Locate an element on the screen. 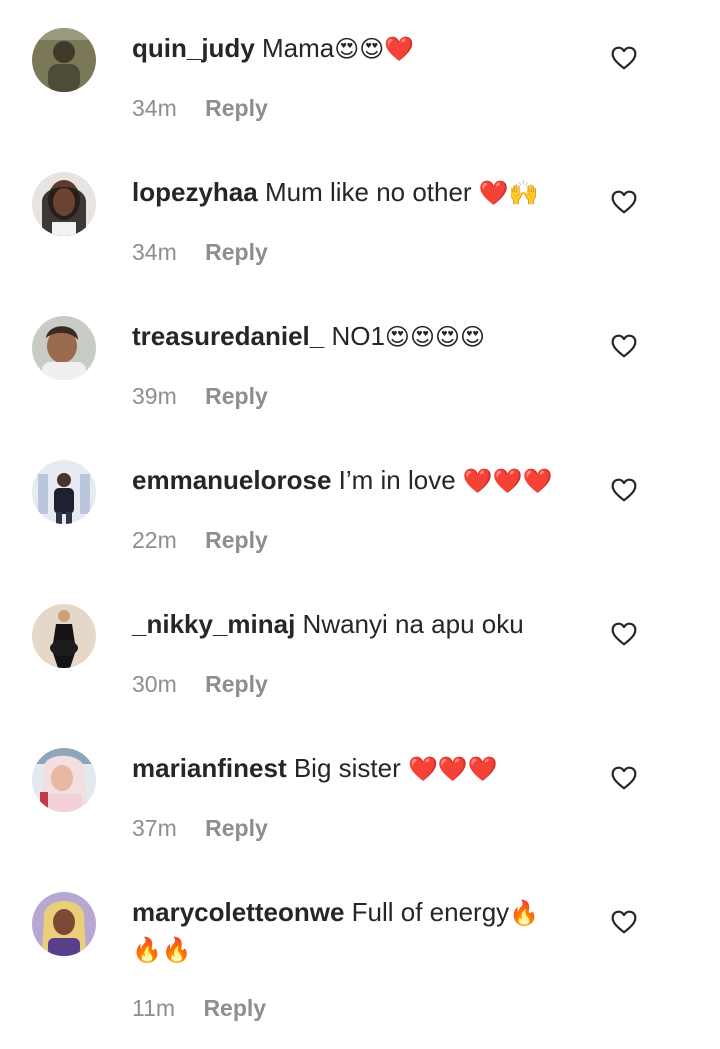  comment-text: marianfinest Big sister ❤️❤️❤️ is located at coordinates (352, 768).